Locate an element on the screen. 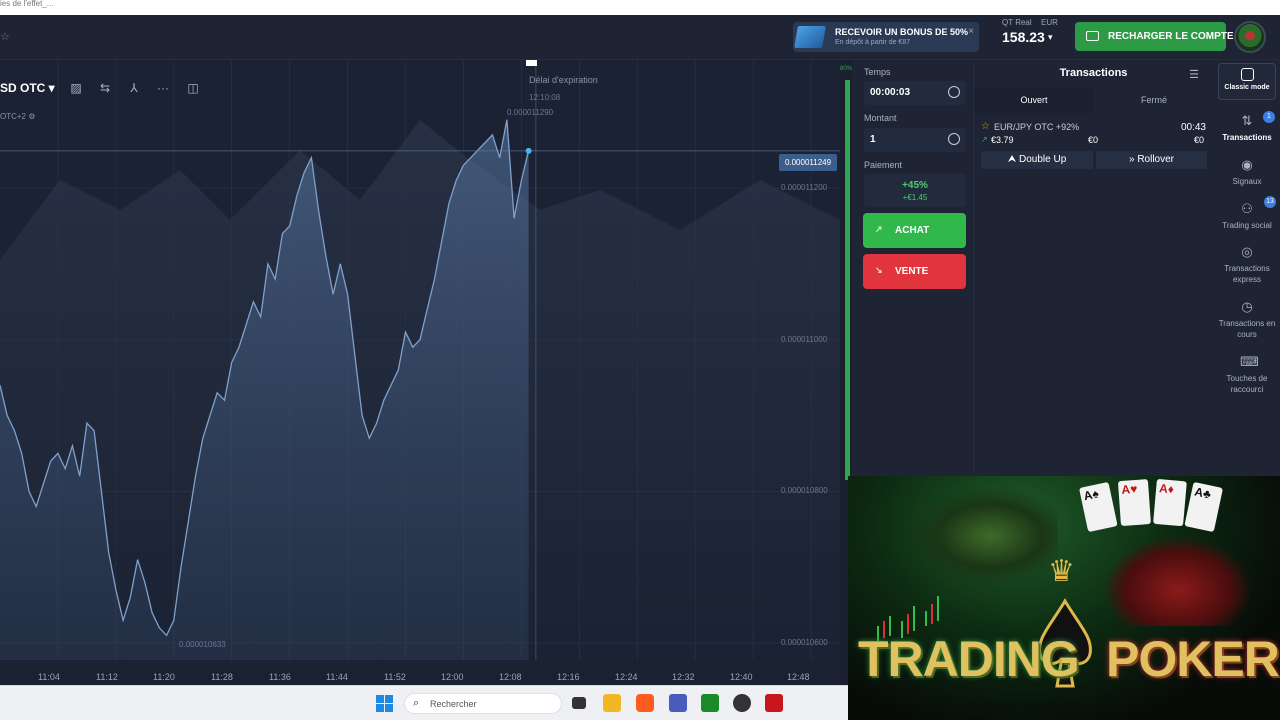 Image resolution: width=1280 pixels, height=720 pixels. taskbar-search: ⌕ Rechercher is located at coordinates (483, 703).